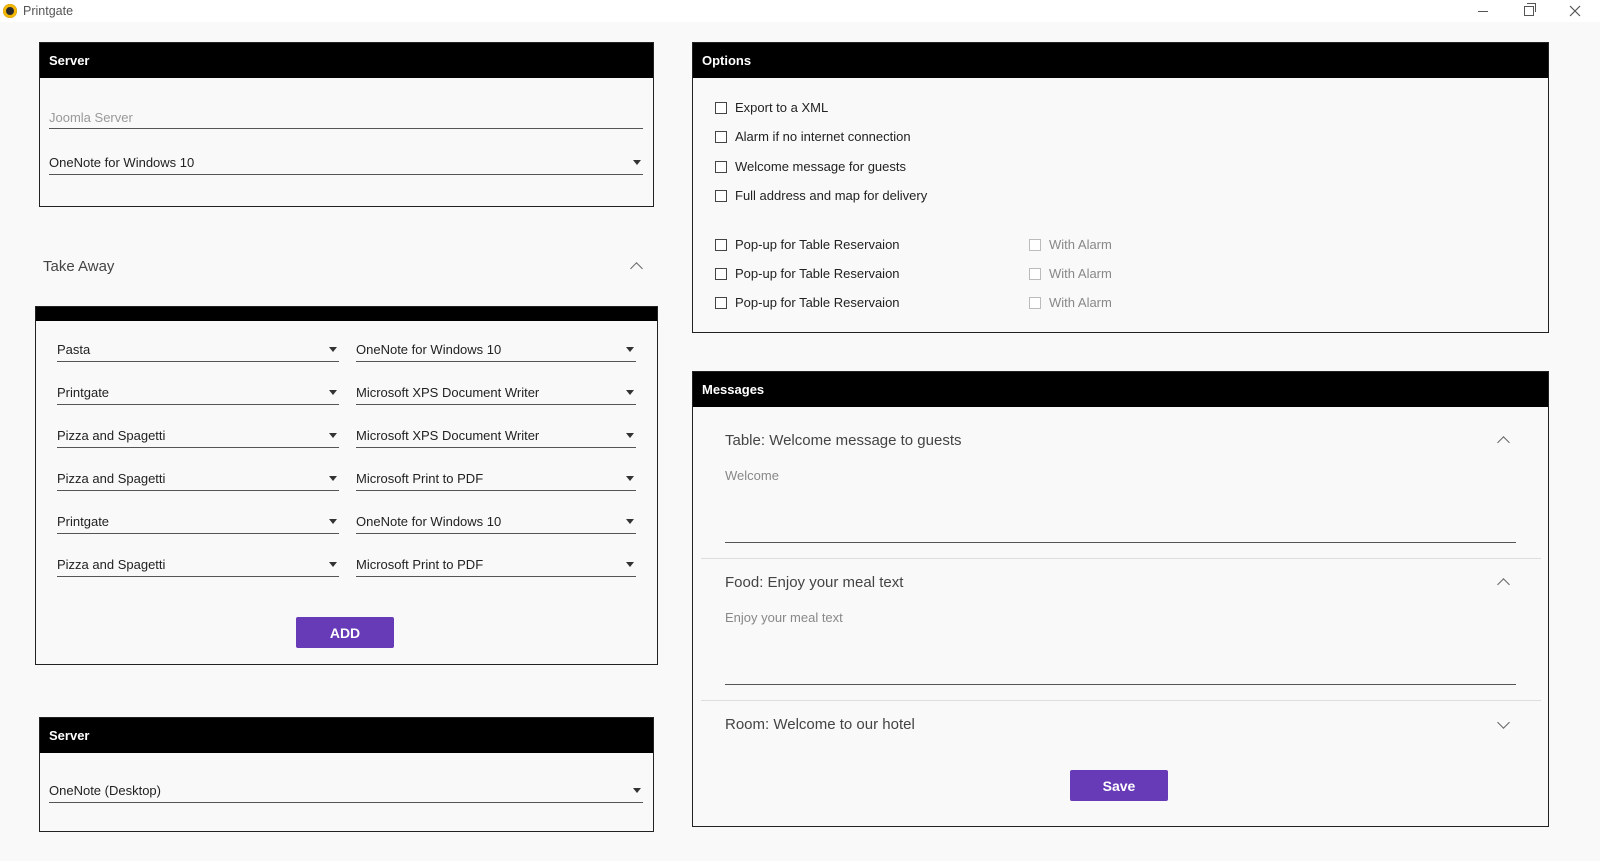 This screenshot has height=861, width=1600. I want to click on options-card-header: Options, so click(1120, 60).